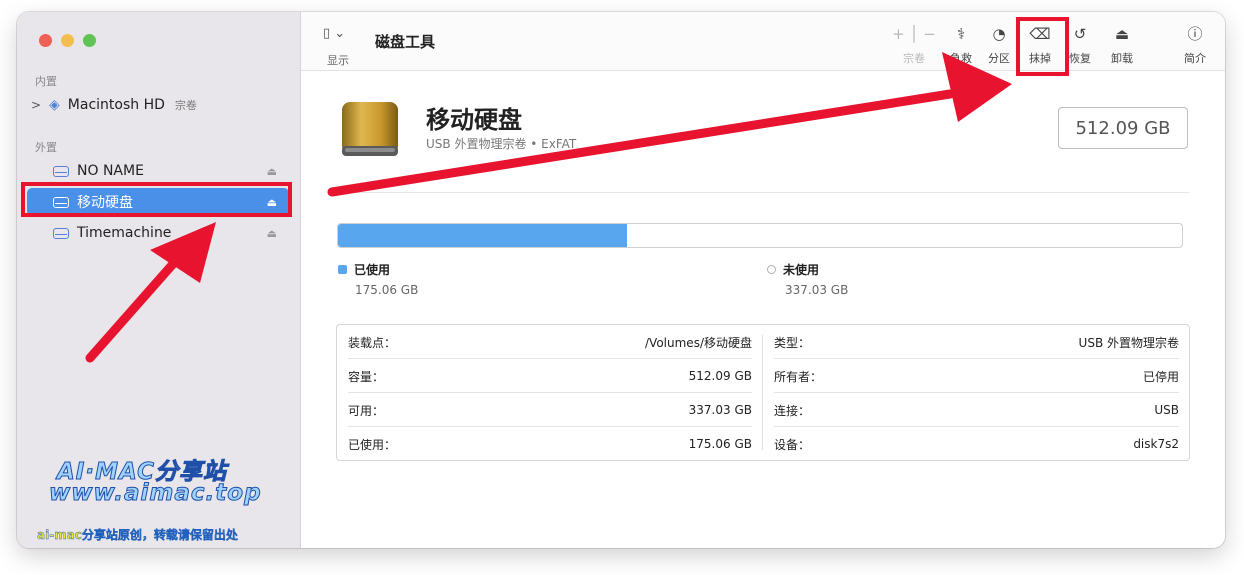  What do you see at coordinates (698, 342) in the screenshot?
I see `info-value: /Volumes/移动硬盘` at bounding box center [698, 342].